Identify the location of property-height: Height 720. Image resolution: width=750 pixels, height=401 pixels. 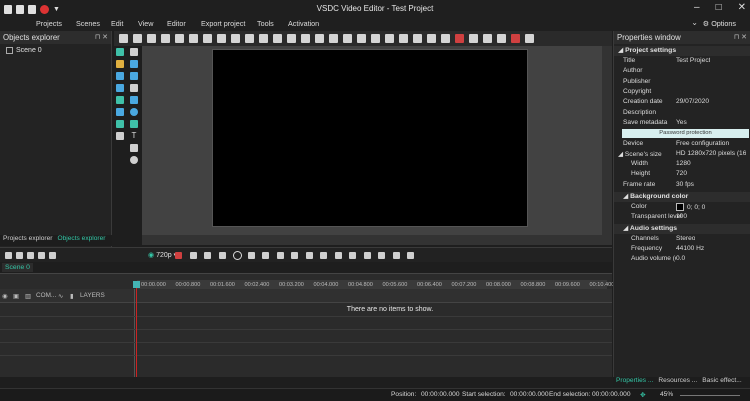
(682, 175).